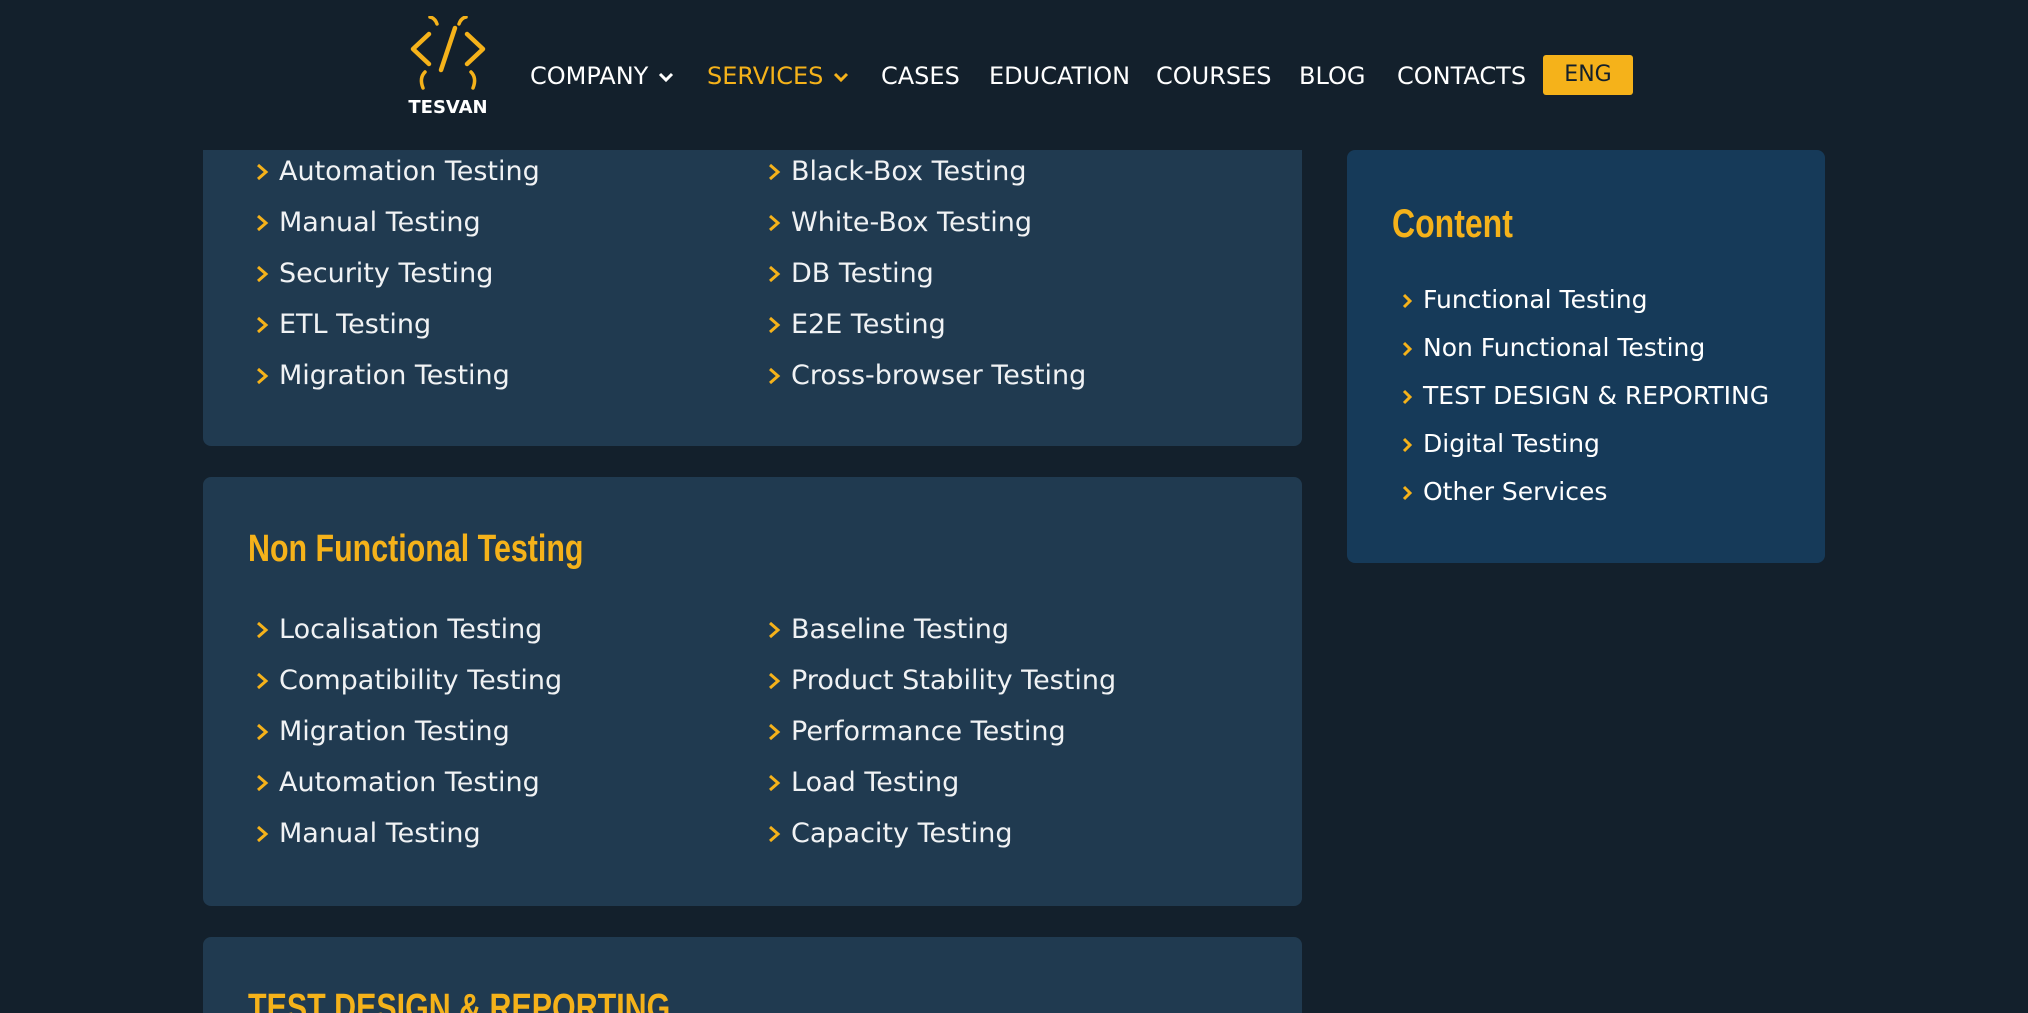 This screenshot has height=1013, width=2028. What do you see at coordinates (448, 107) in the screenshot?
I see `logo-wordmark: TESVAN` at bounding box center [448, 107].